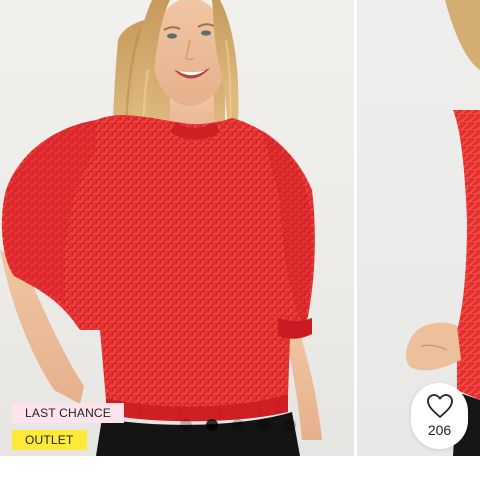 The image size is (480, 480). I want to click on carousel-pagination, so click(238, 425).